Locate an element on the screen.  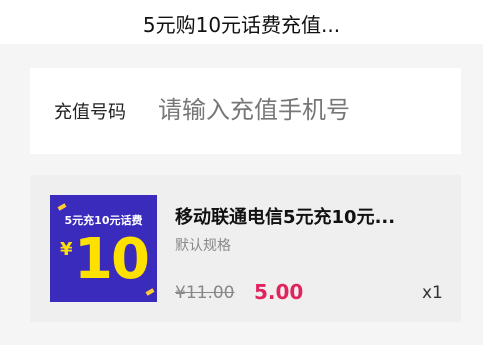
sale-price: 5.00 is located at coordinates (279, 292).